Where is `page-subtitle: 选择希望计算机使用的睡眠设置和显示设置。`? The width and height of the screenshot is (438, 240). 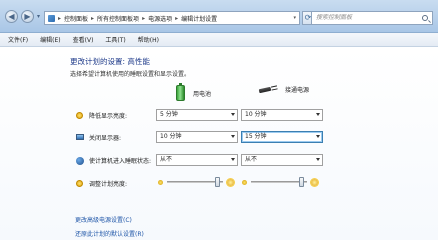
page-subtitle: 选择希望计算机使用的睡眠设置和显示设置。 is located at coordinates (130, 74).